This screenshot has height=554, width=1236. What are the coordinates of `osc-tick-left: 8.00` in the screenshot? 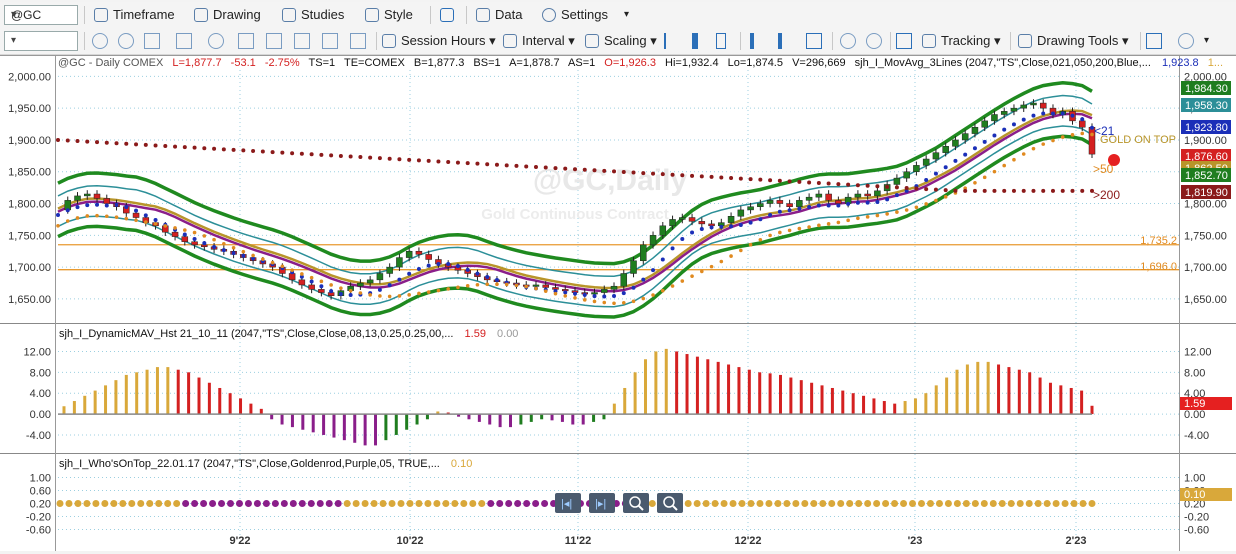 It's located at (40, 373).